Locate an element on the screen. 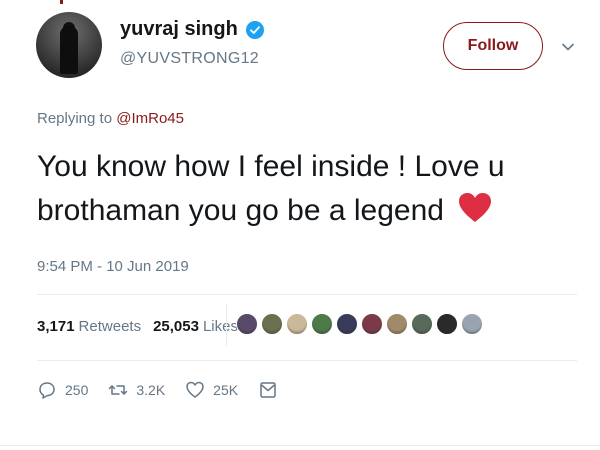 This screenshot has width=600, height=450. like-action: 25K is located at coordinates (211, 390).